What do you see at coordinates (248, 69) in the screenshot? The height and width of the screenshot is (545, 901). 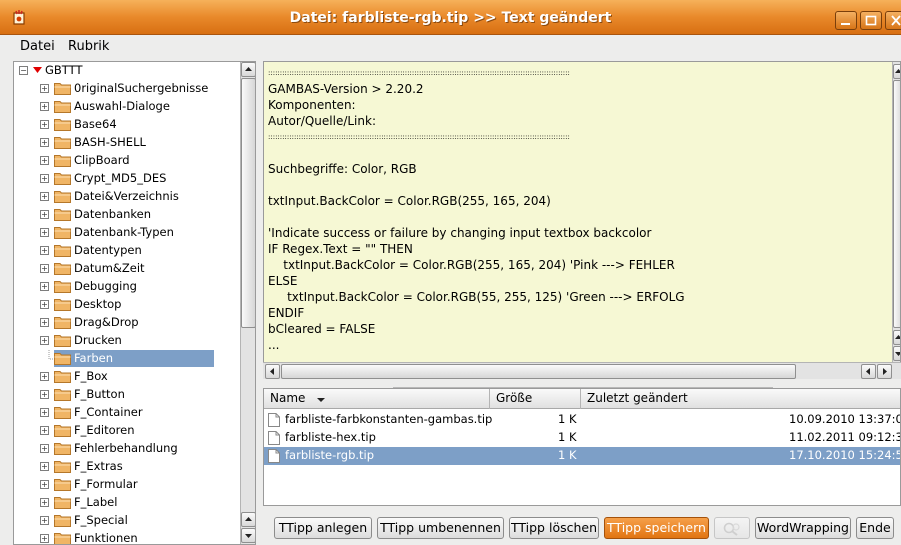 I see `tree-scroll-up-button` at bounding box center [248, 69].